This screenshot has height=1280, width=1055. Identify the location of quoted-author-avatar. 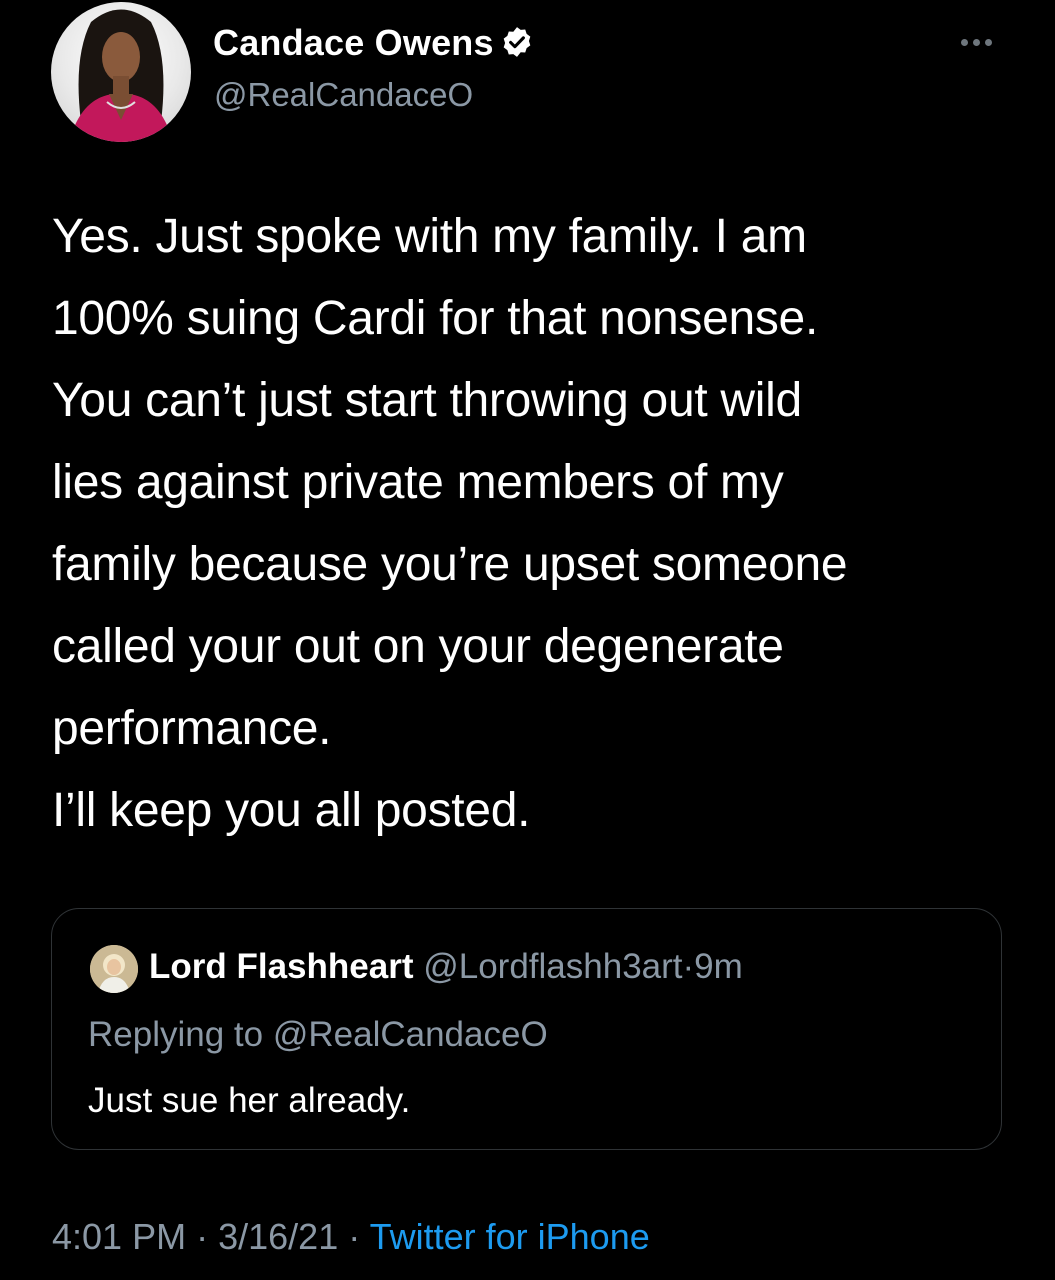
(114, 969).